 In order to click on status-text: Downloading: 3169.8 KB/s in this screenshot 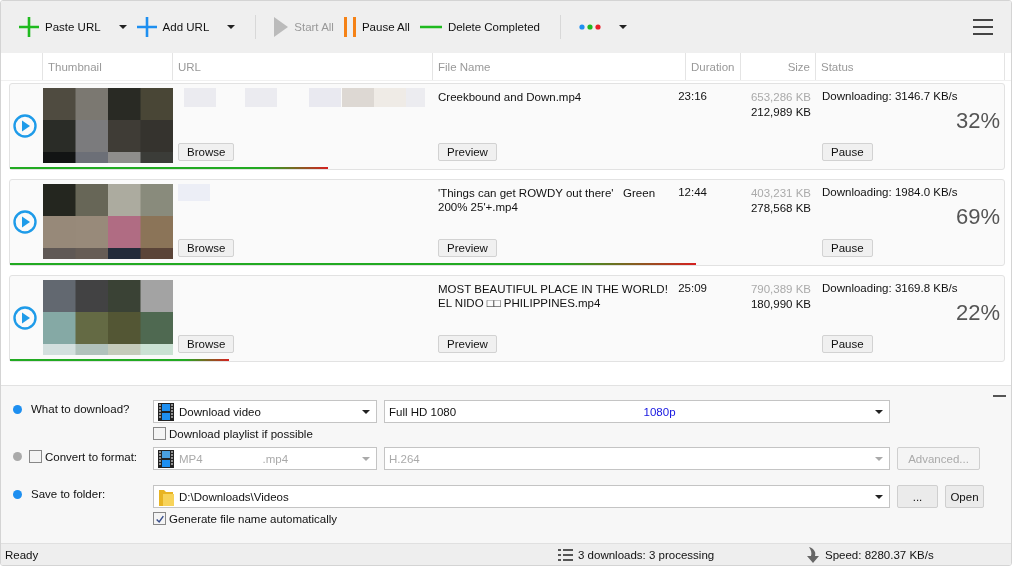, I will do `click(890, 288)`.